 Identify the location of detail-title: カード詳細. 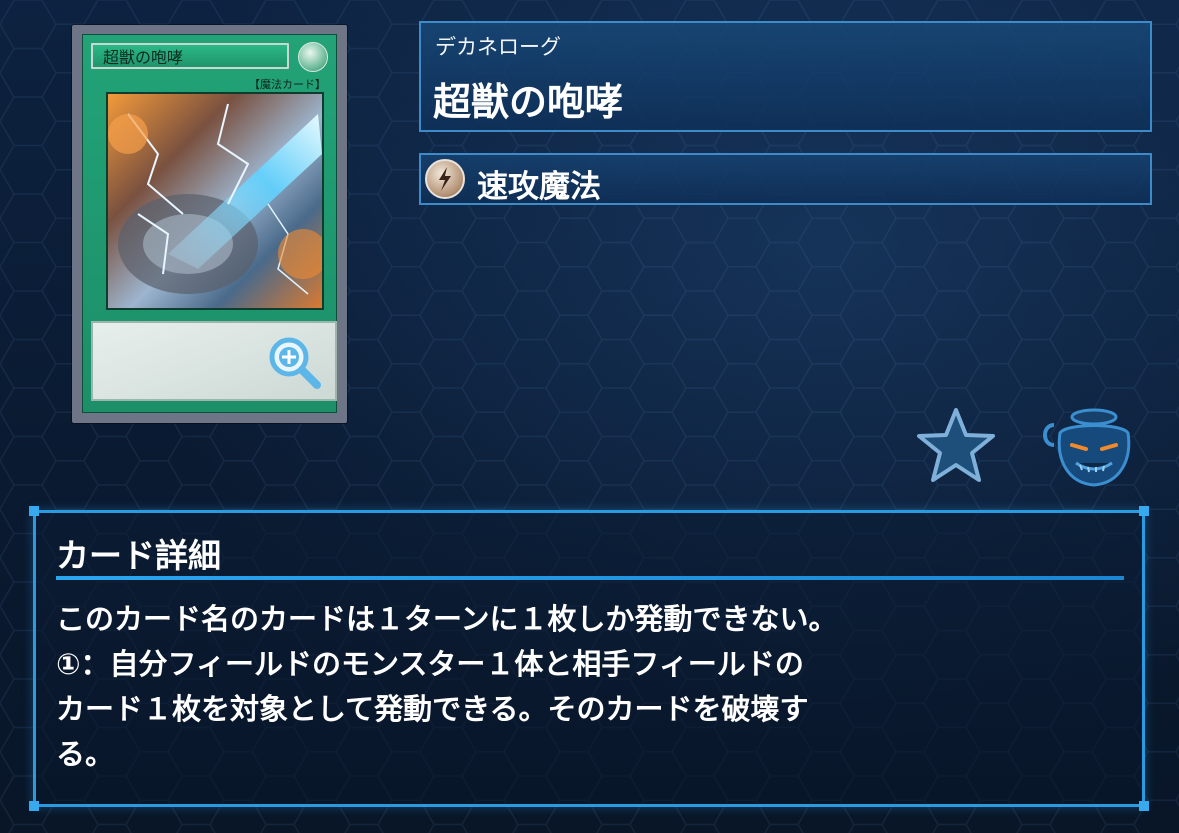
(138, 555).